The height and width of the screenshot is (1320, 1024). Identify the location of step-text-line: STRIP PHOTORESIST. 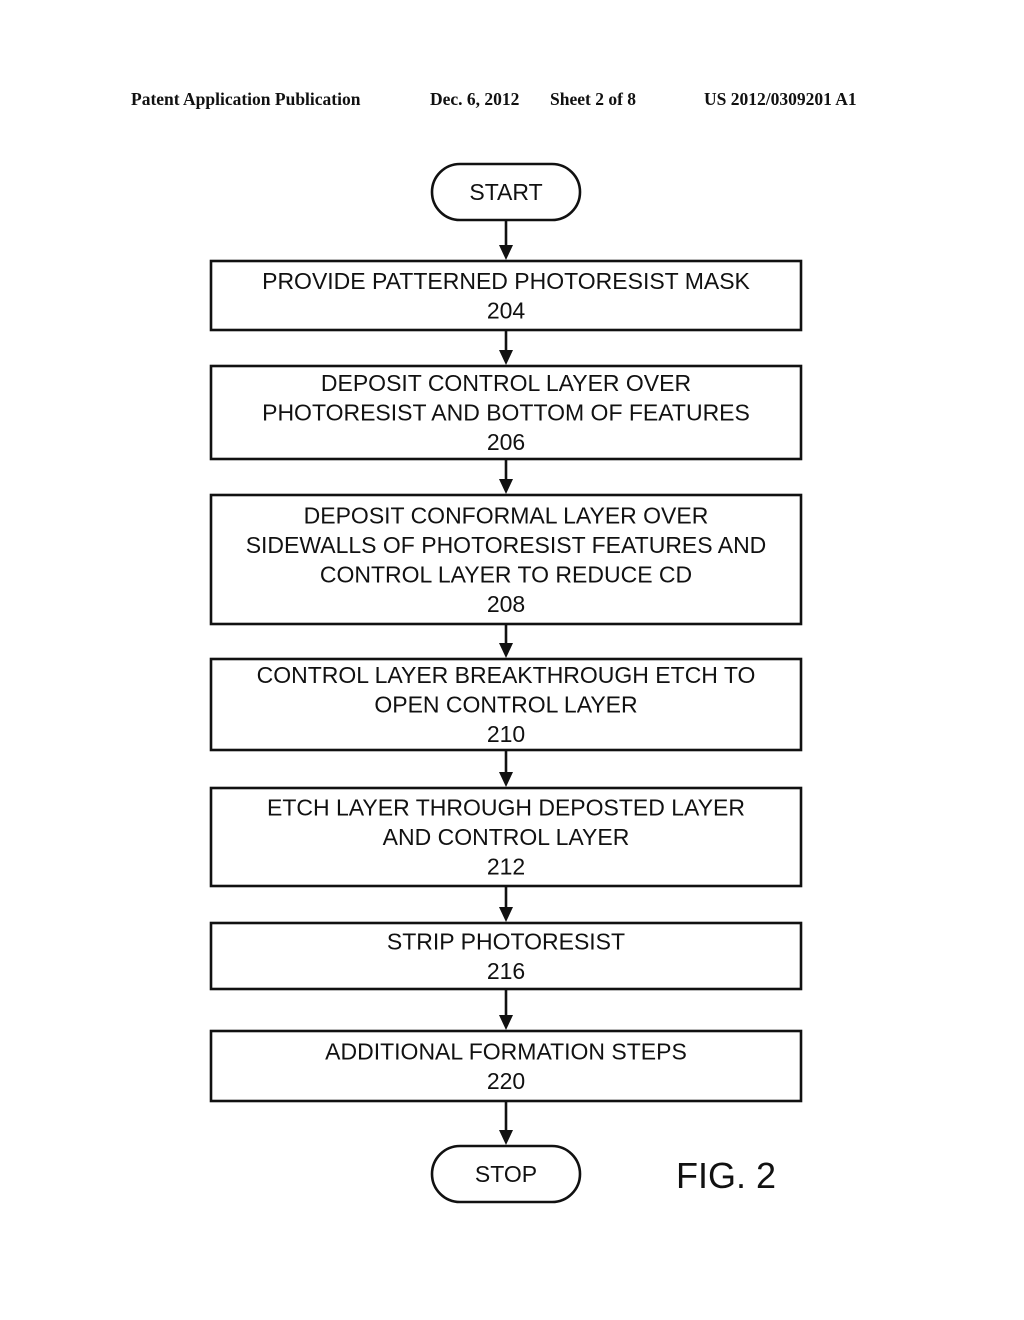
(506, 941).